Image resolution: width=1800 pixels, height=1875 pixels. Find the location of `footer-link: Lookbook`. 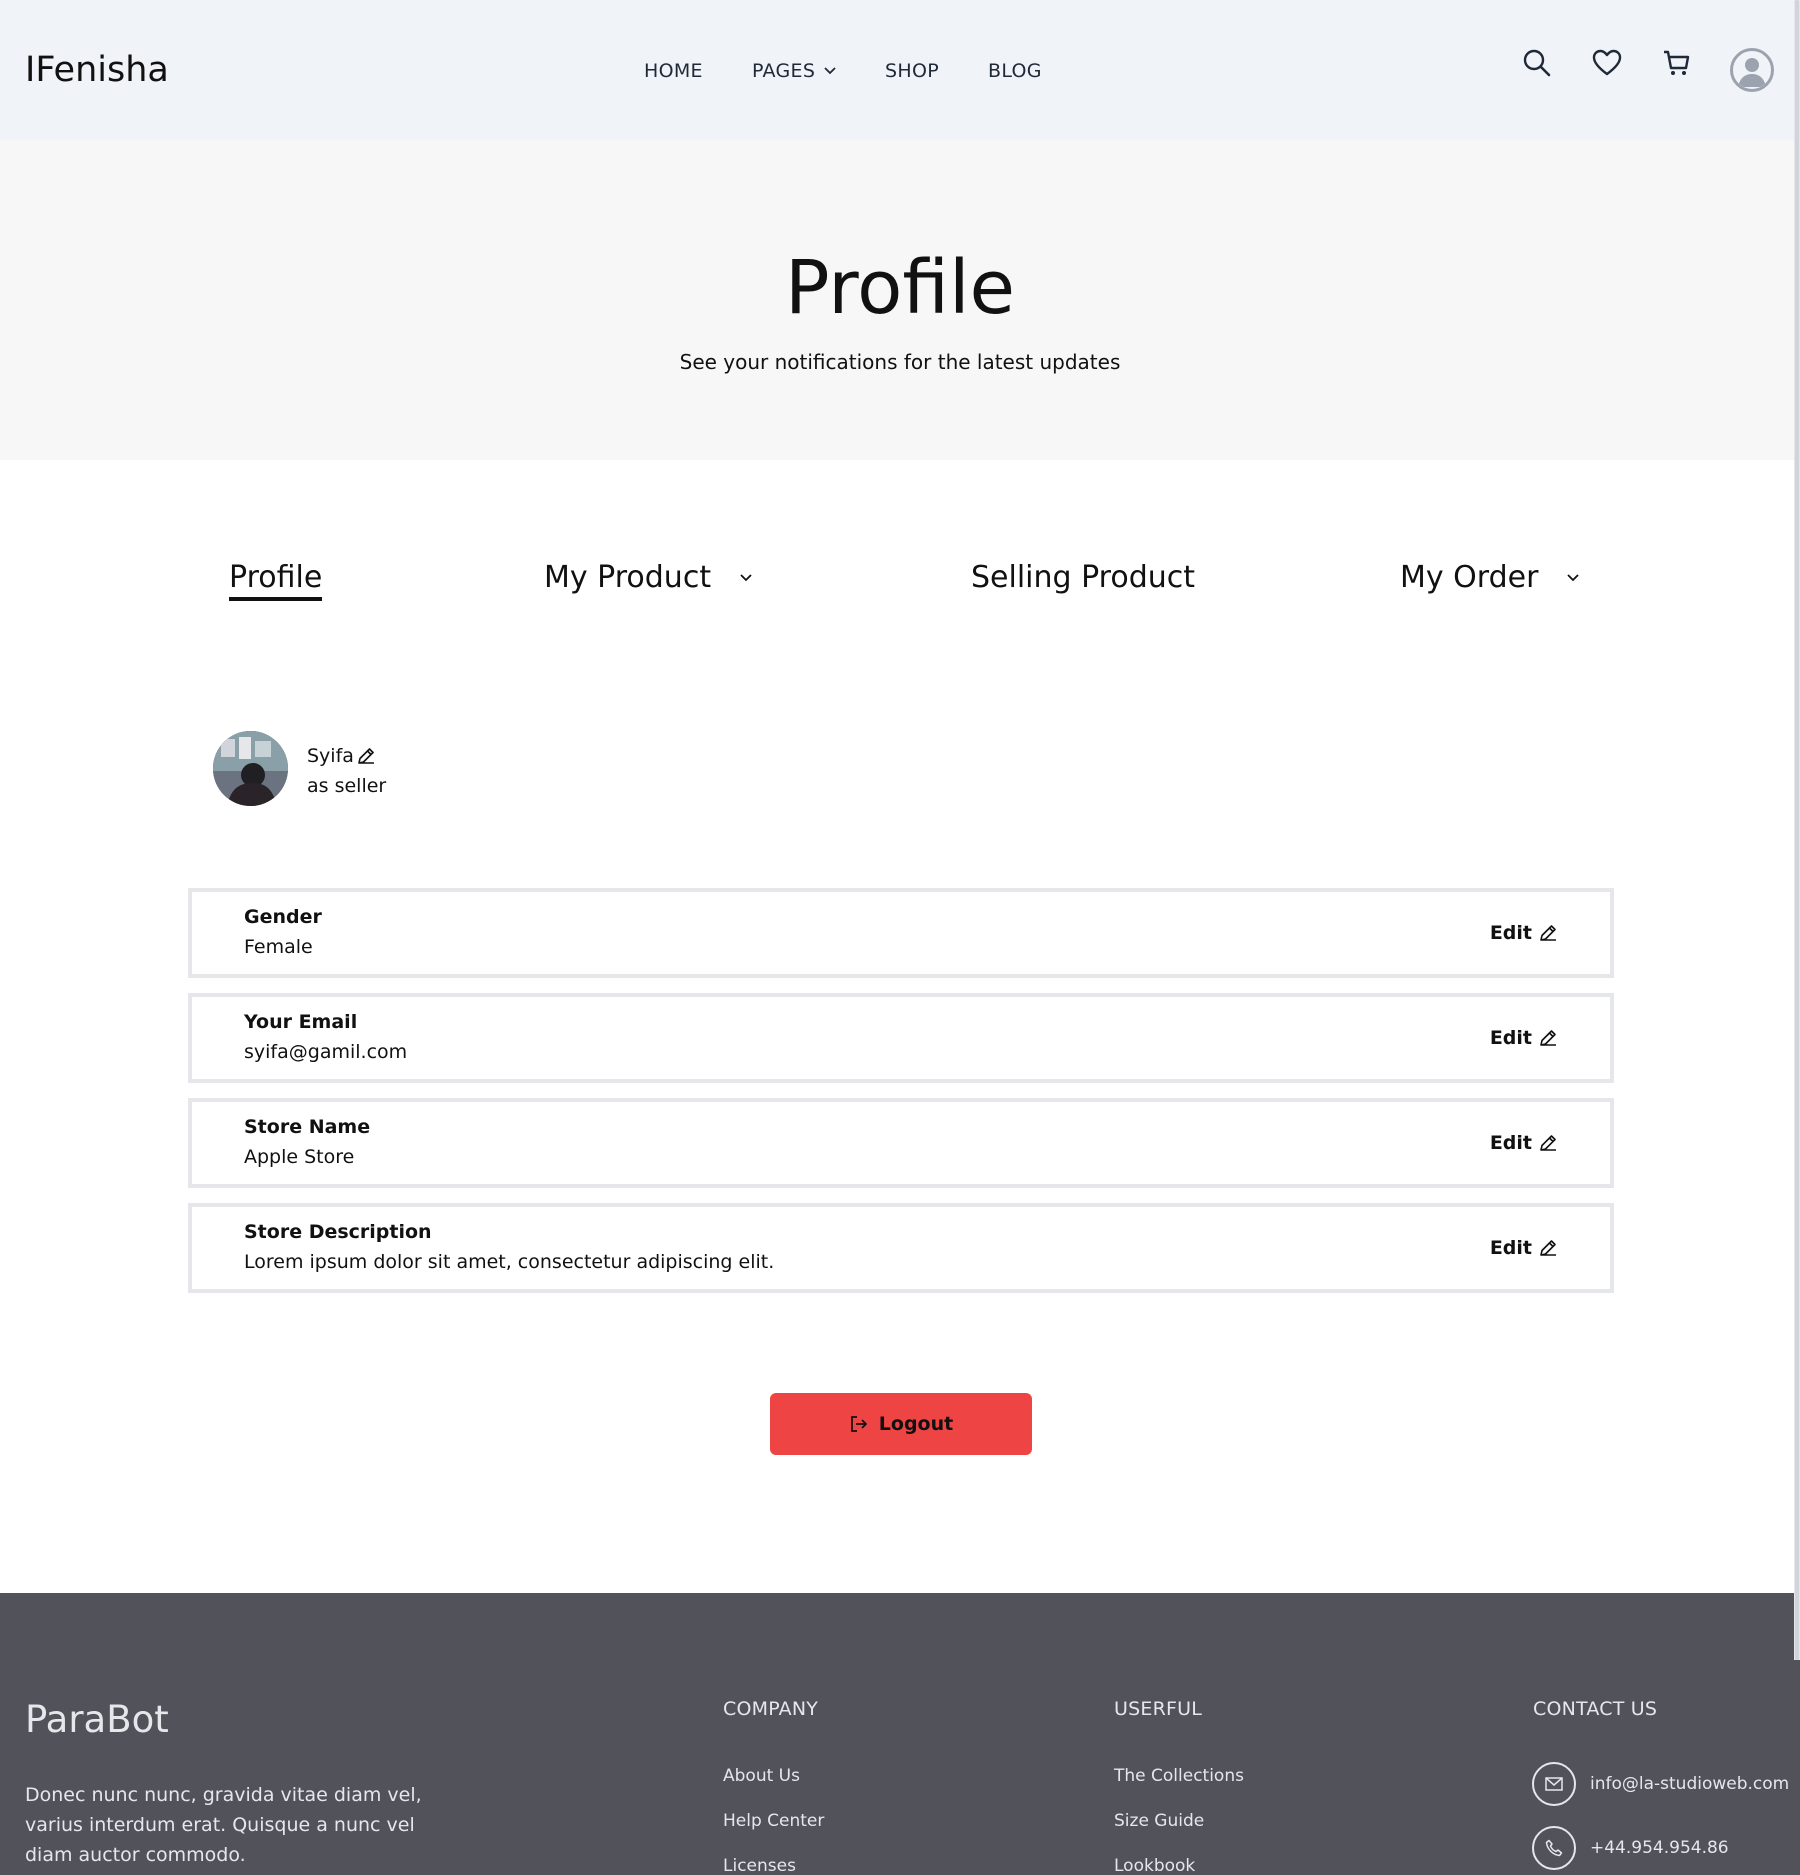

footer-link: Lookbook is located at coordinates (1154, 1865).